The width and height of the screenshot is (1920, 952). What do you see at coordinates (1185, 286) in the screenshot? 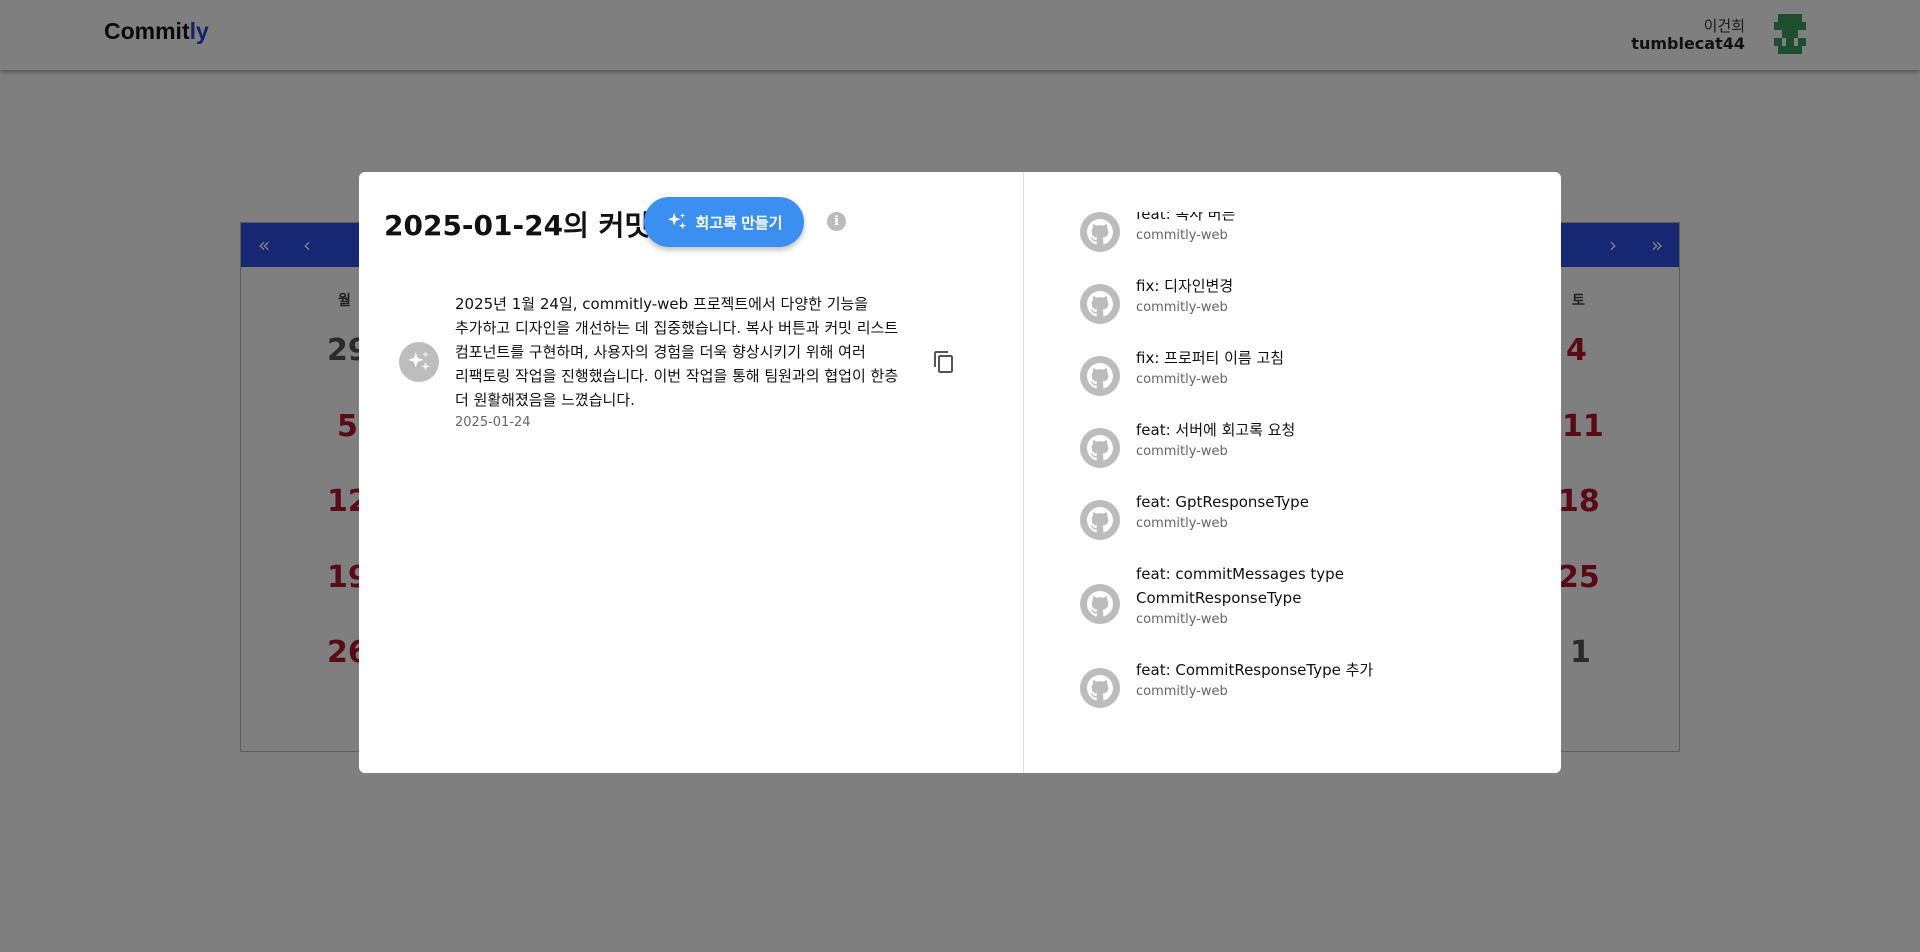
I see `commit-message: fix: 디자인변경` at bounding box center [1185, 286].